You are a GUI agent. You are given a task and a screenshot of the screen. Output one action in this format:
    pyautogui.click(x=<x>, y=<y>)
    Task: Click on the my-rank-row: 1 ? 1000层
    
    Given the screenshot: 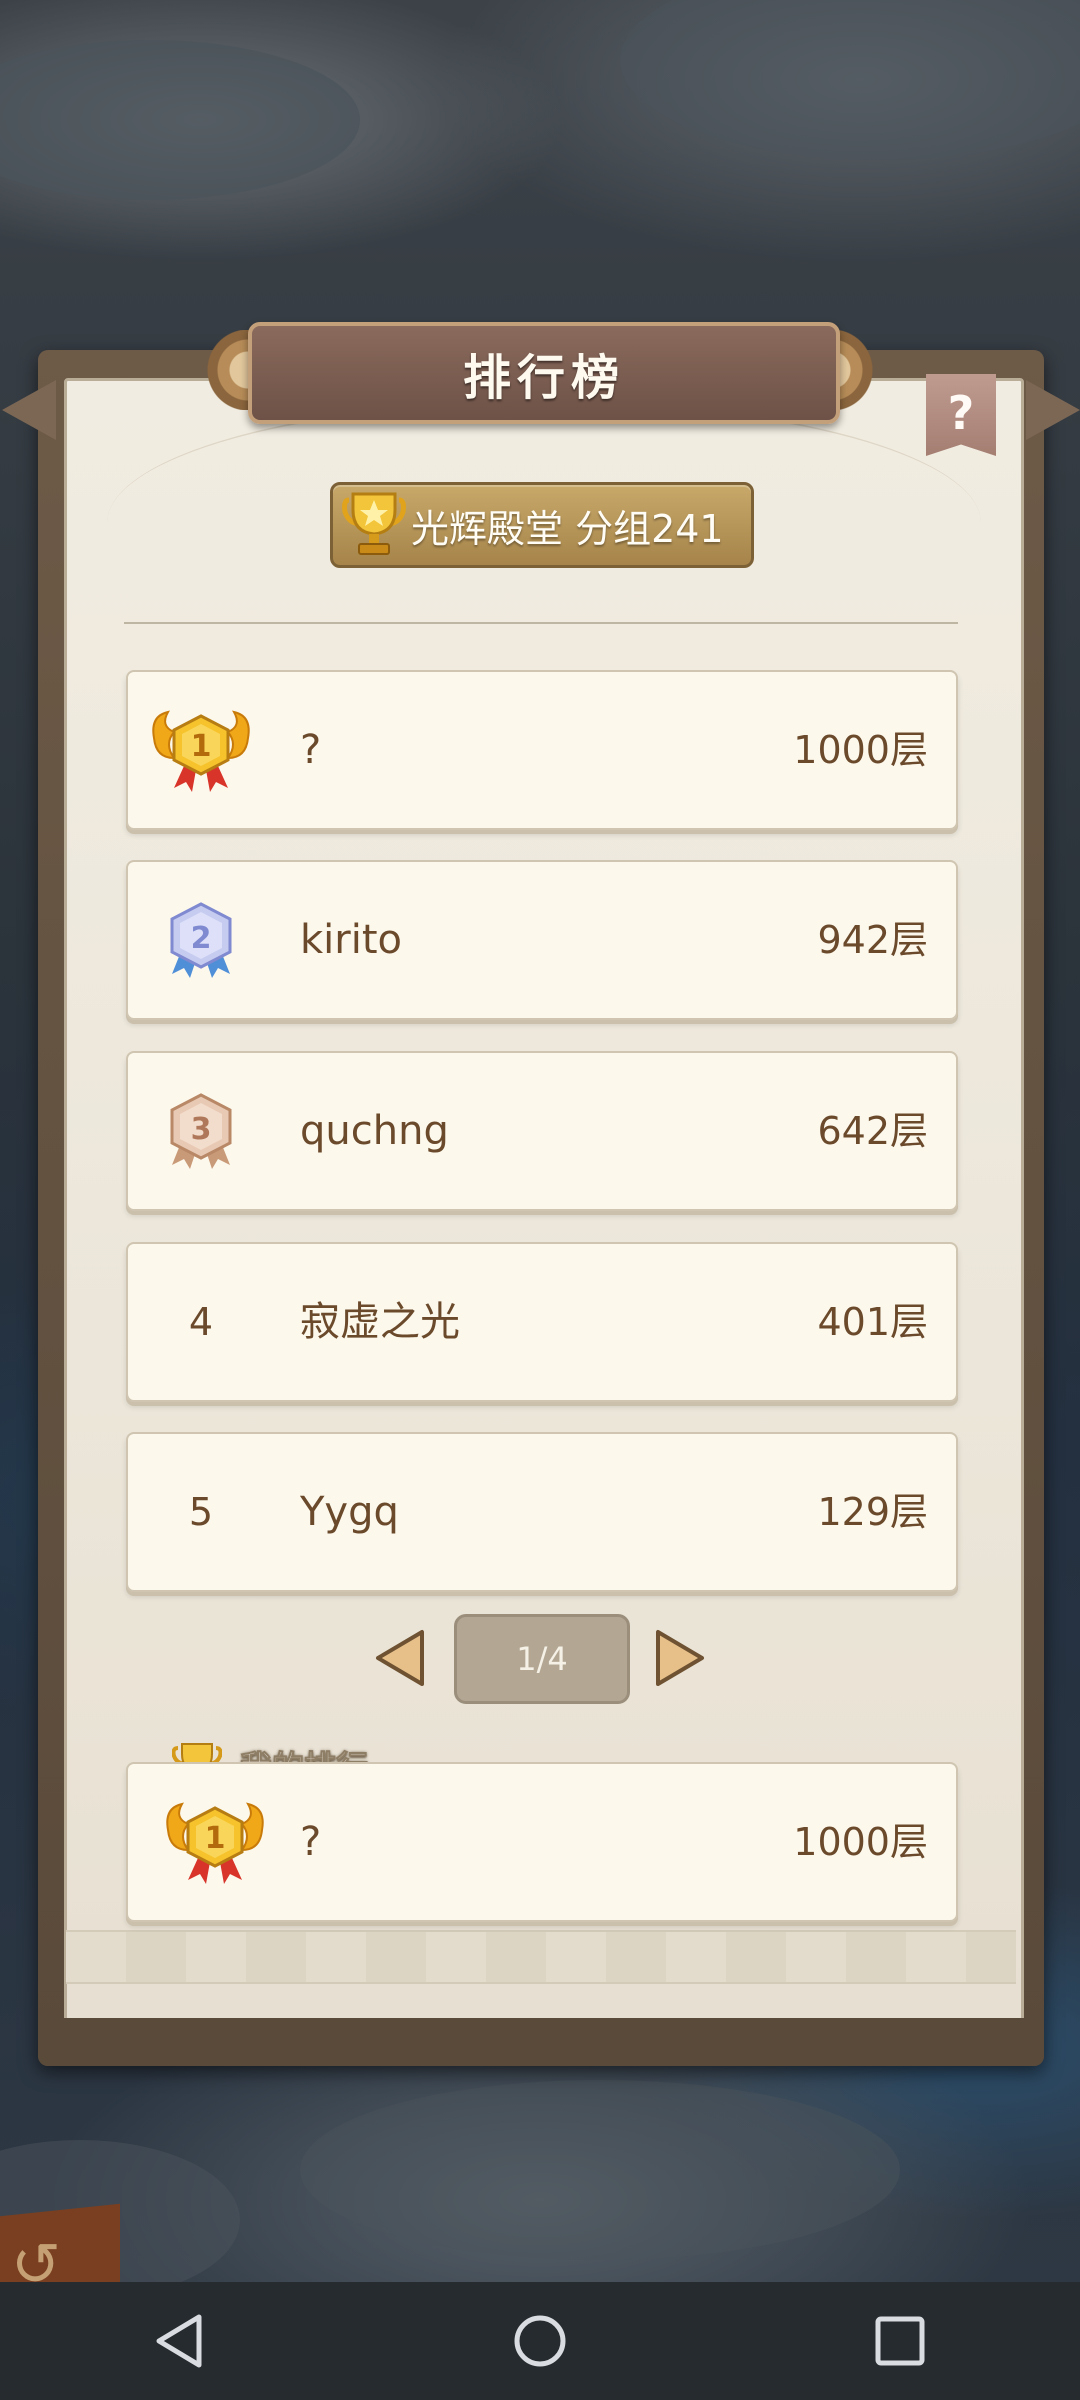 What is the action you would take?
    pyautogui.click(x=542, y=1842)
    